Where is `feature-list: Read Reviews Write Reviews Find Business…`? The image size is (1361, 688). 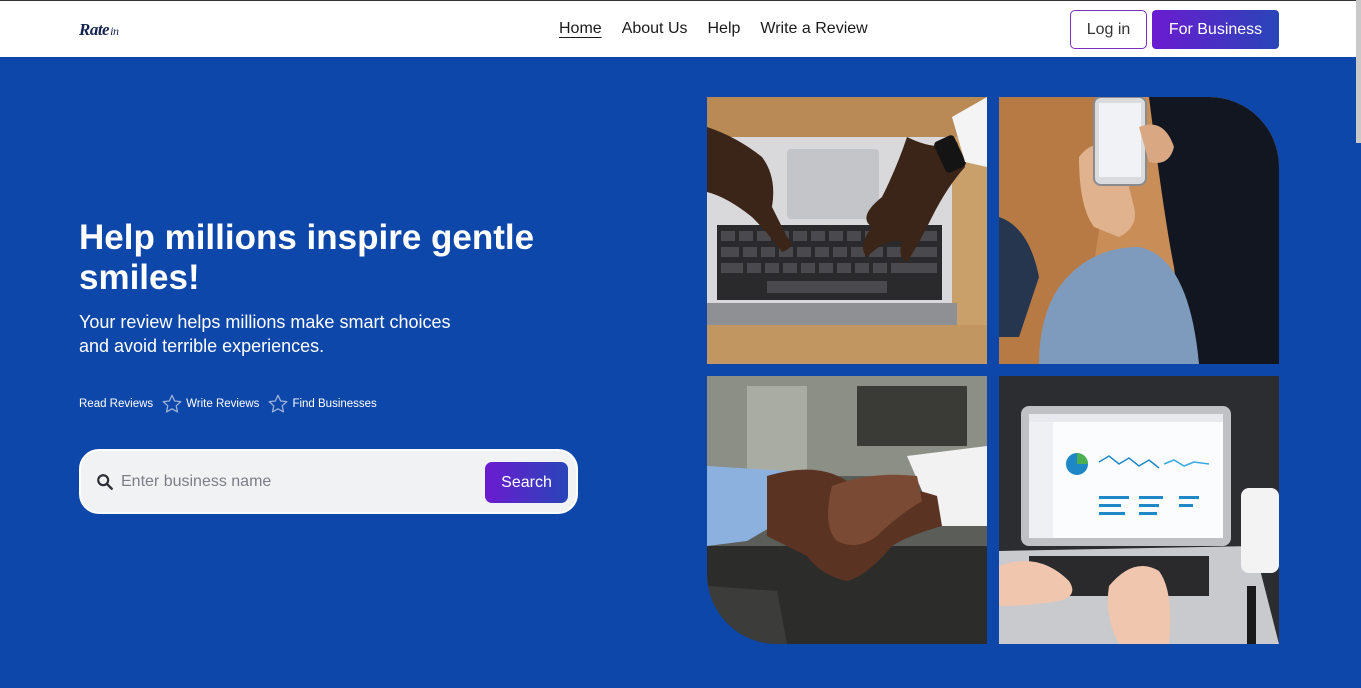
feature-list: Read Reviews Write Reviews Find Business… is located at coordinates (228, 404).